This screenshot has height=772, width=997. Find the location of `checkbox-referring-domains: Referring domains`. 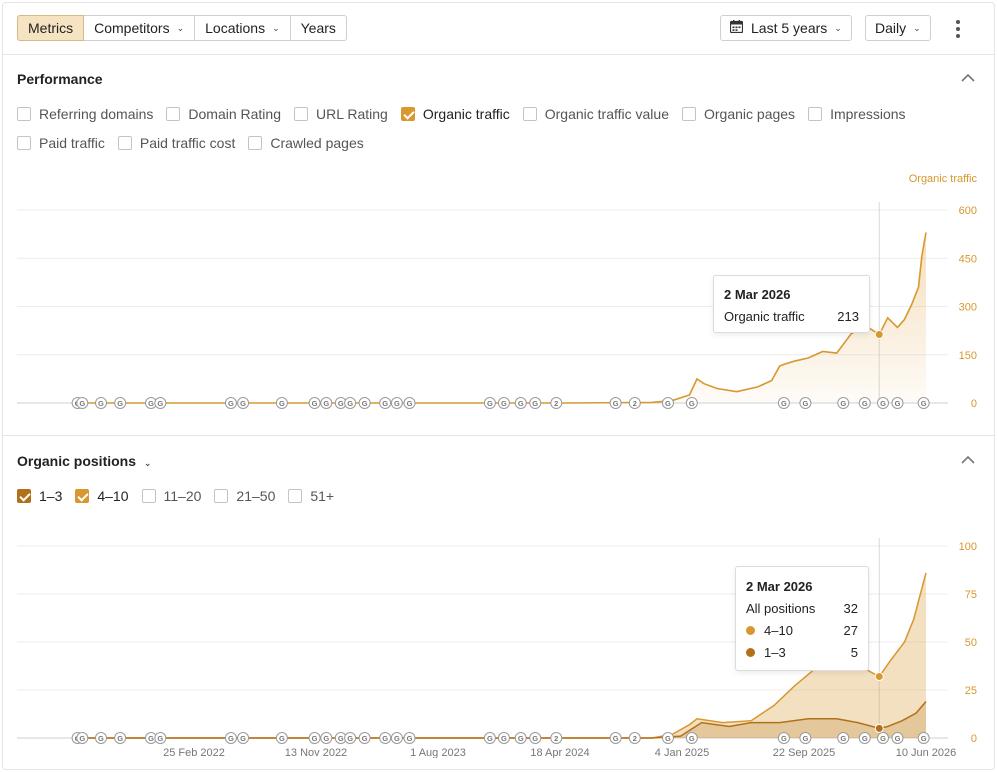

checkbox-referring-domains: Referring domains is located at coordinates (85, 114).